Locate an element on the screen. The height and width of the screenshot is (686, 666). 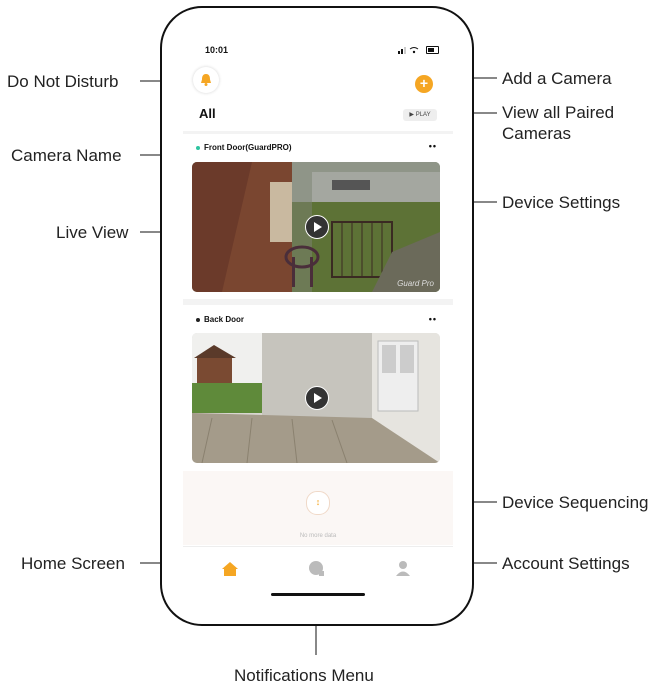
status-icons is located at coordinates (418, 49).